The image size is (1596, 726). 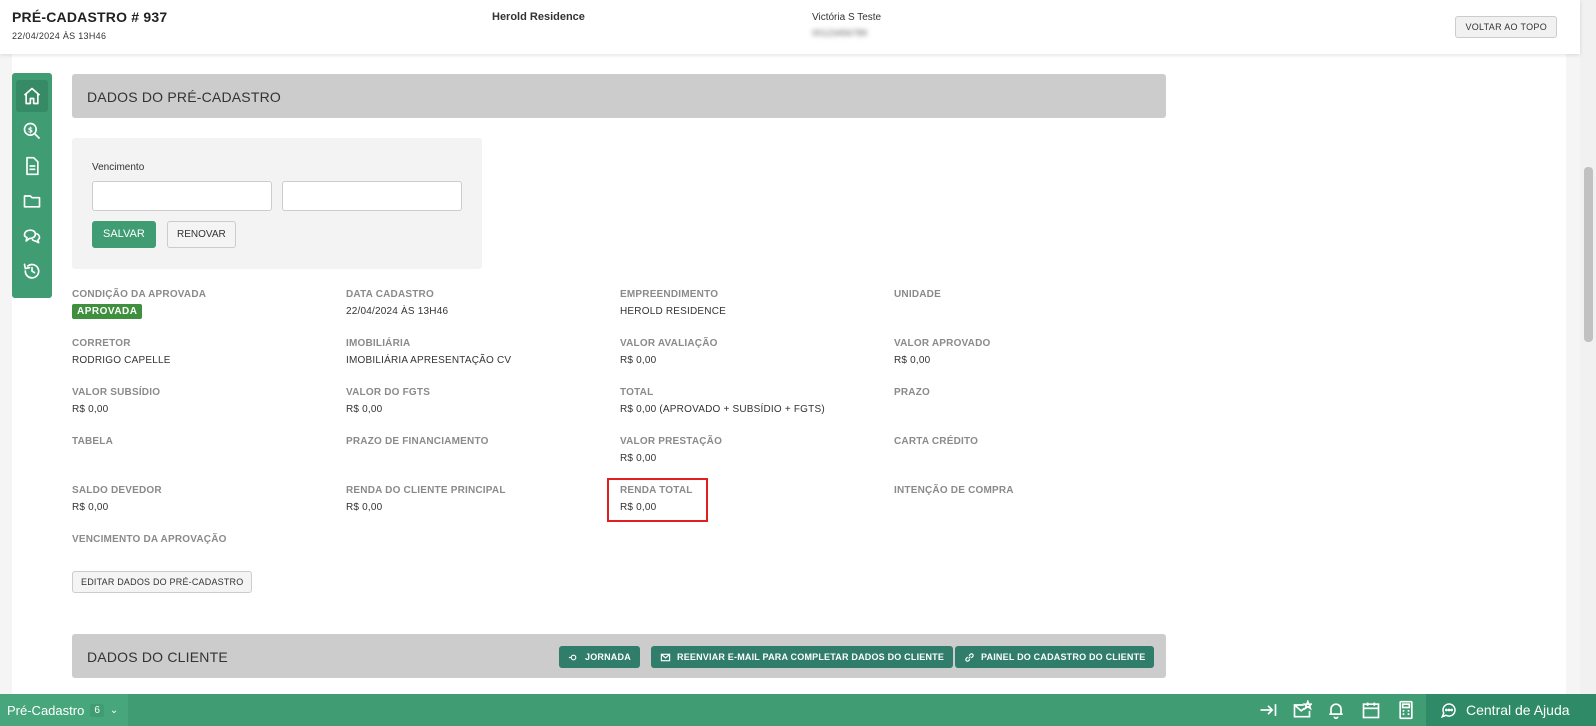 What do you see at coordinates (46, 710) in the screenshot?
I see `pre-cadastro-tab-label: Pré-Cadastro` at bounding box center [46, 710].